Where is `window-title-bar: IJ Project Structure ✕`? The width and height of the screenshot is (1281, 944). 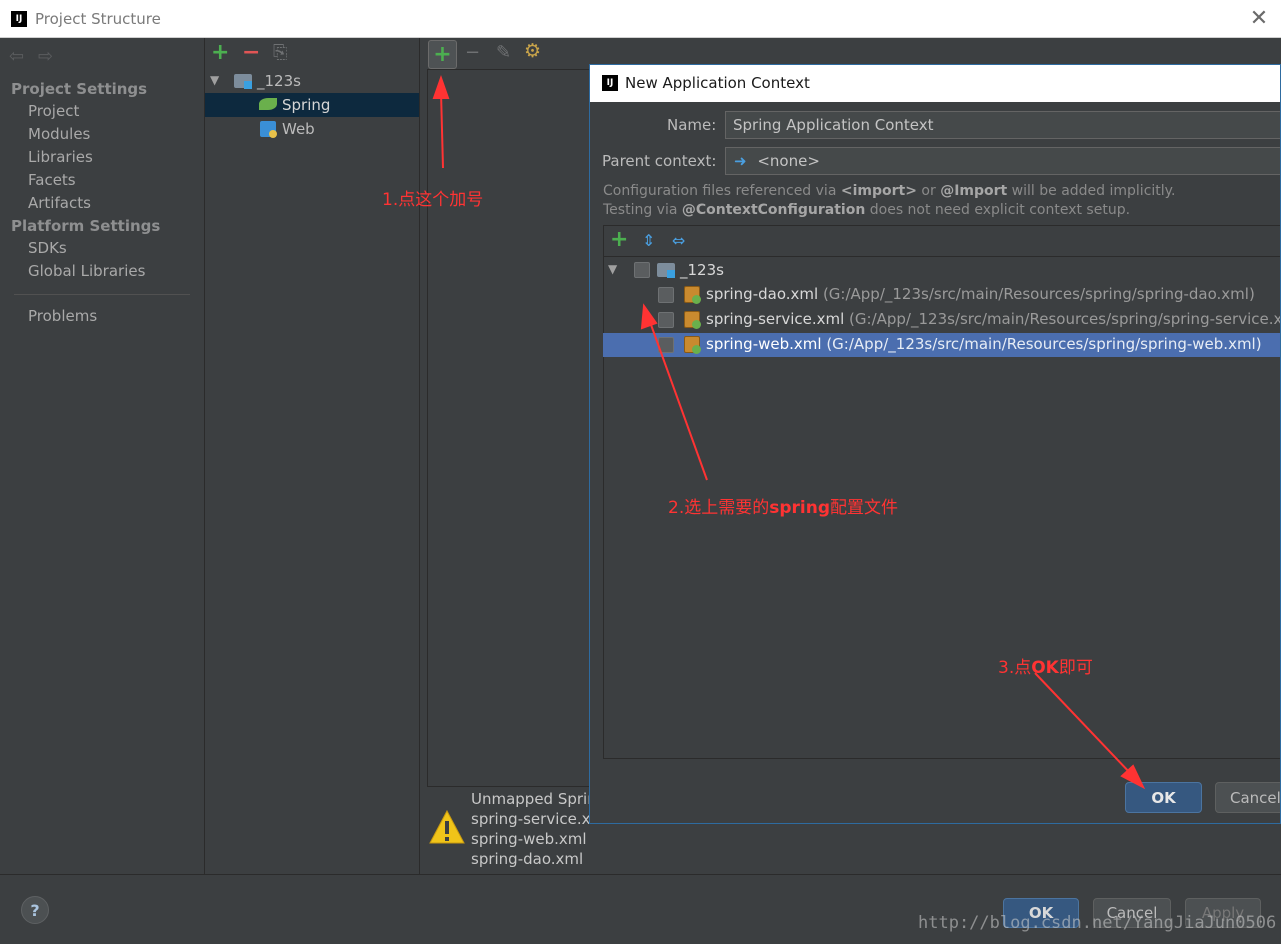 window-title-bar: IJ Project Structure ✕ is located at coordinates (640, 19).